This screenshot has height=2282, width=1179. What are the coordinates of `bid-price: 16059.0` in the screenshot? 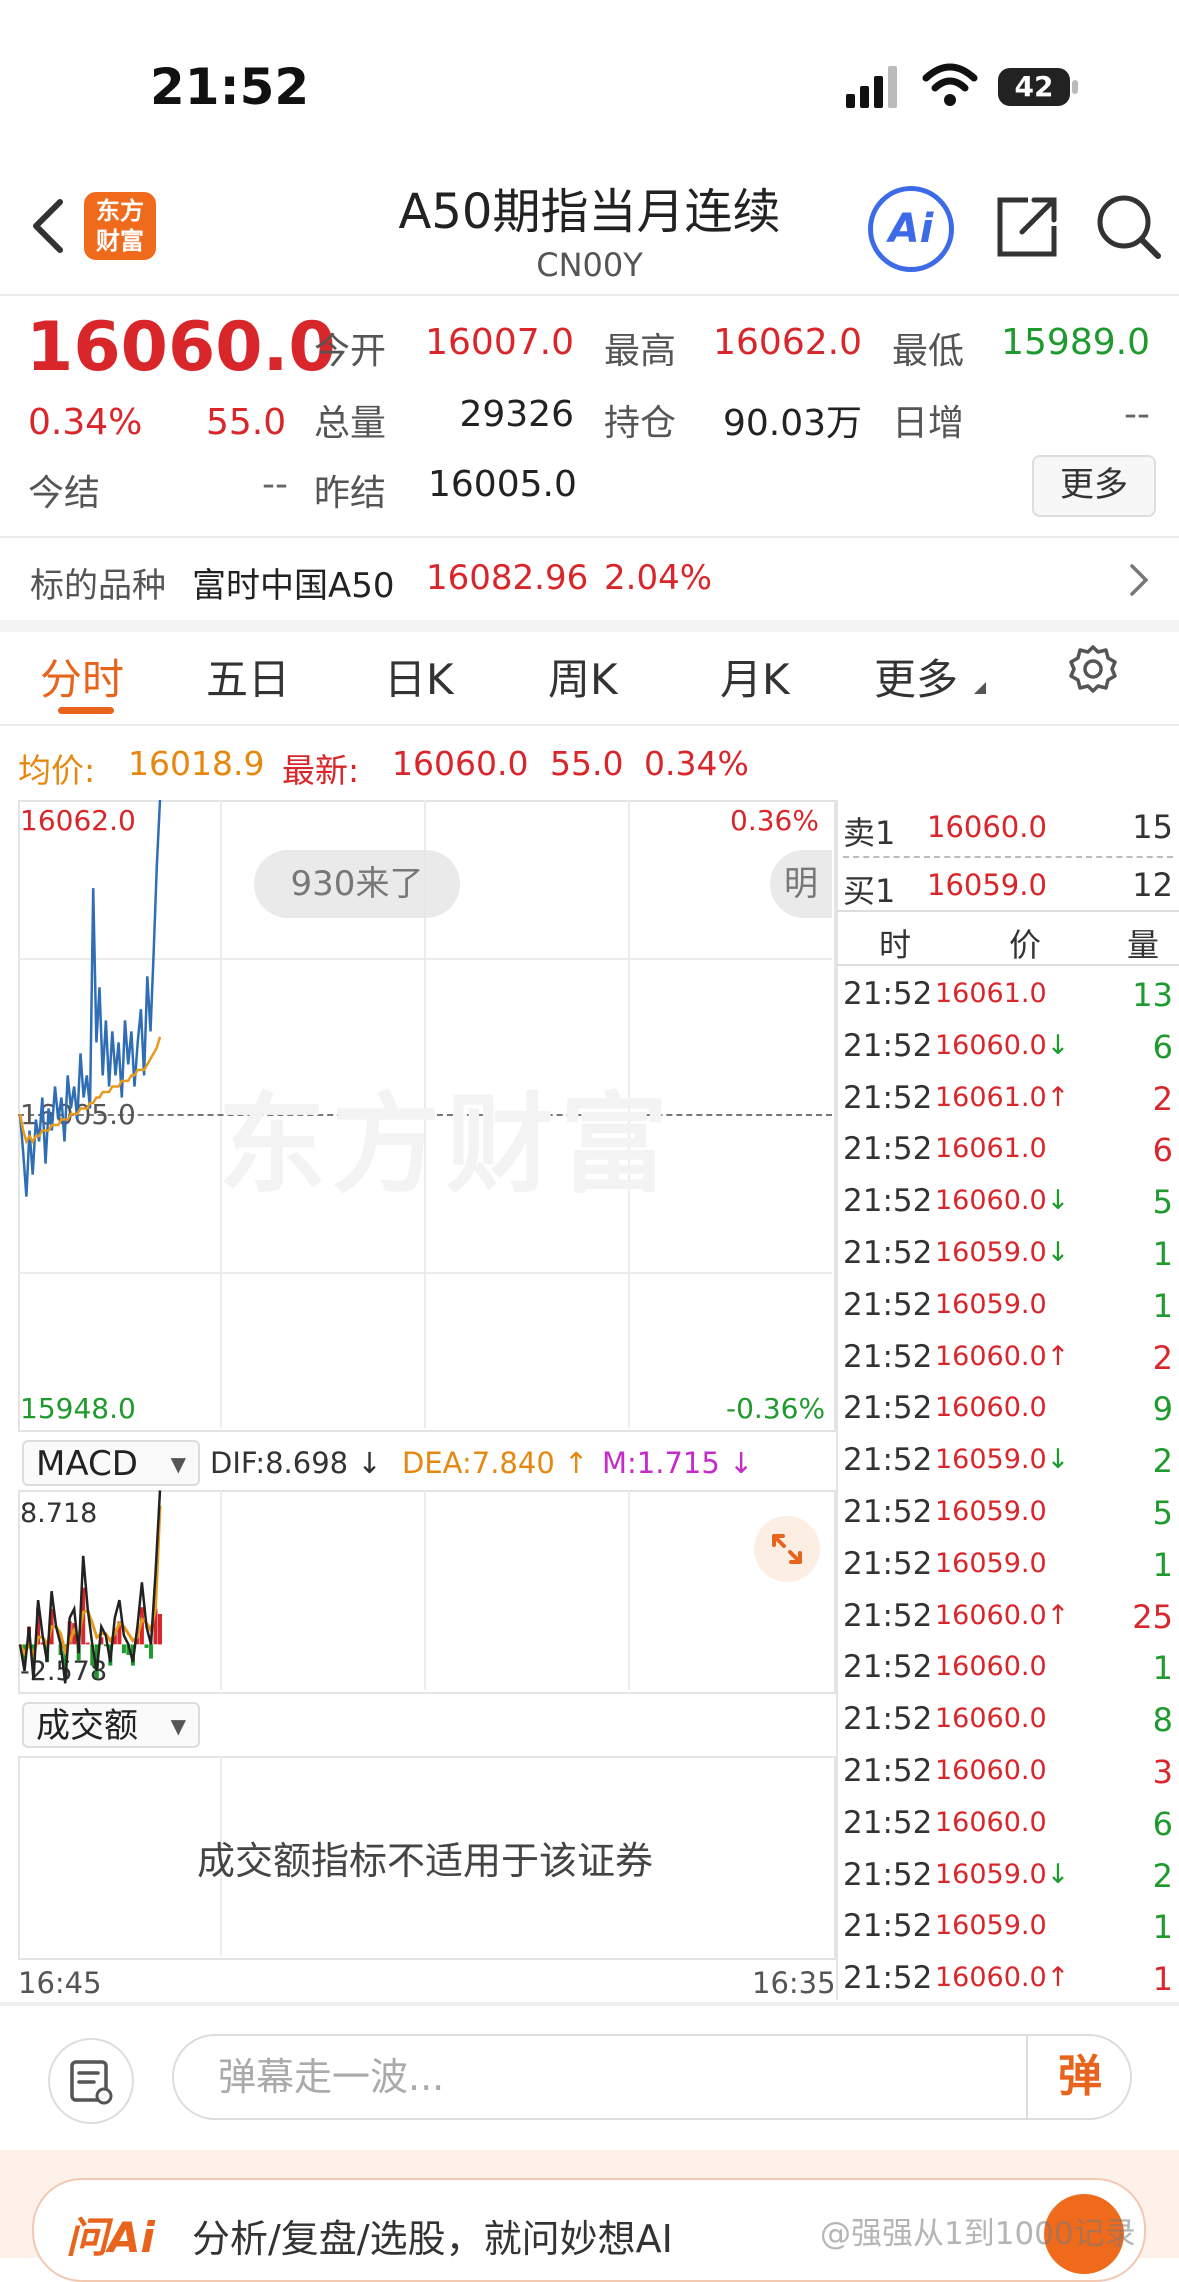 It's located at (987, 885).